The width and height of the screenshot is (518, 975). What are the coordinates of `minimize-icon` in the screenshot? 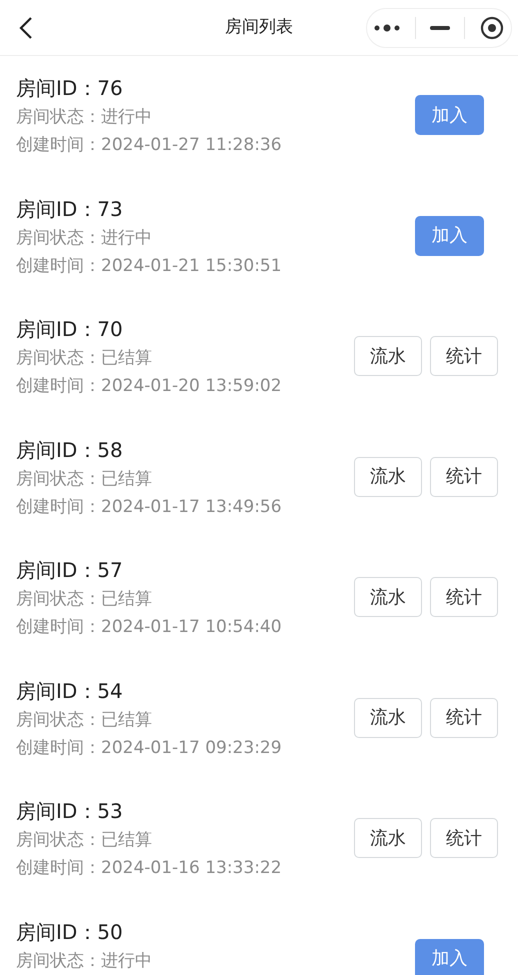 It's located at (440, 28).